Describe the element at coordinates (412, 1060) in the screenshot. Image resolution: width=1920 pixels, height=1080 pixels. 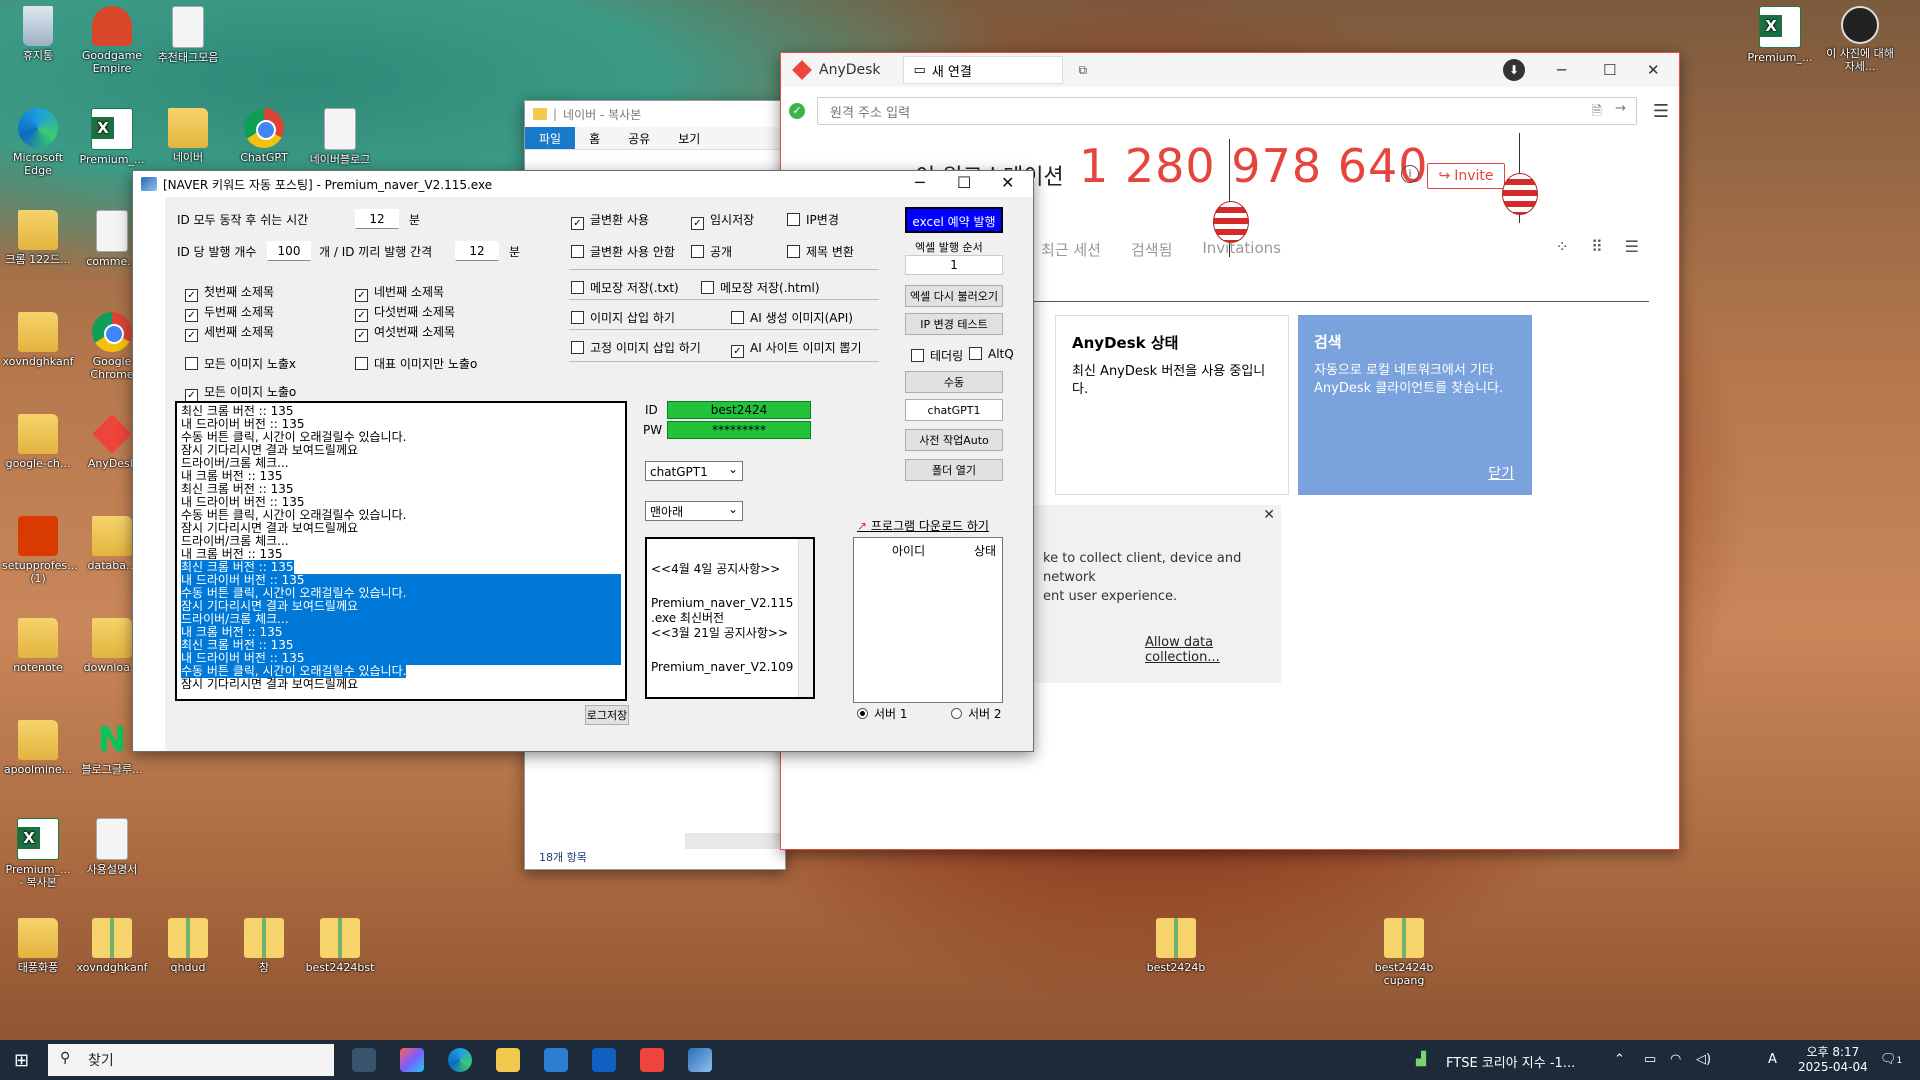
I see `copilot-icon` at that location.